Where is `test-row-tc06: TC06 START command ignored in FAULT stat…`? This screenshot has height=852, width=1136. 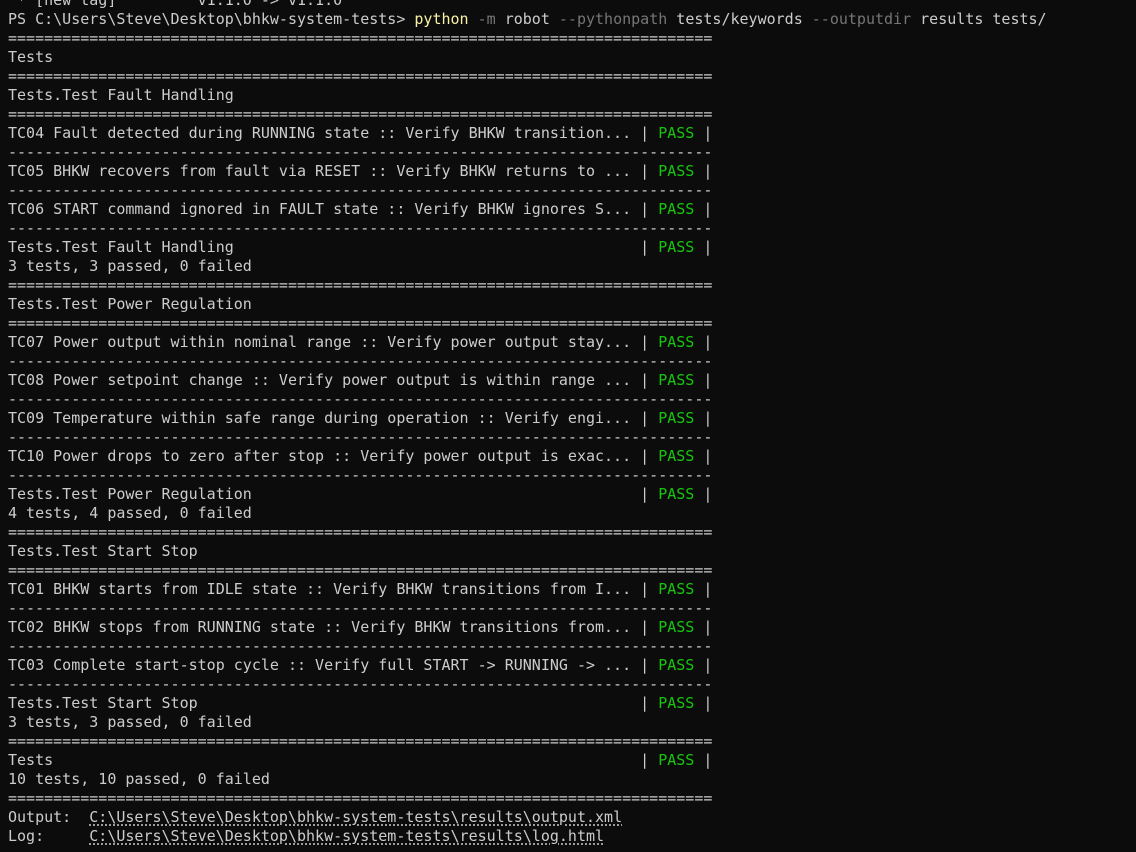
test-row-tc06: TC06 START command ignored in FAULT stat… is located at coordinates (571, 209).